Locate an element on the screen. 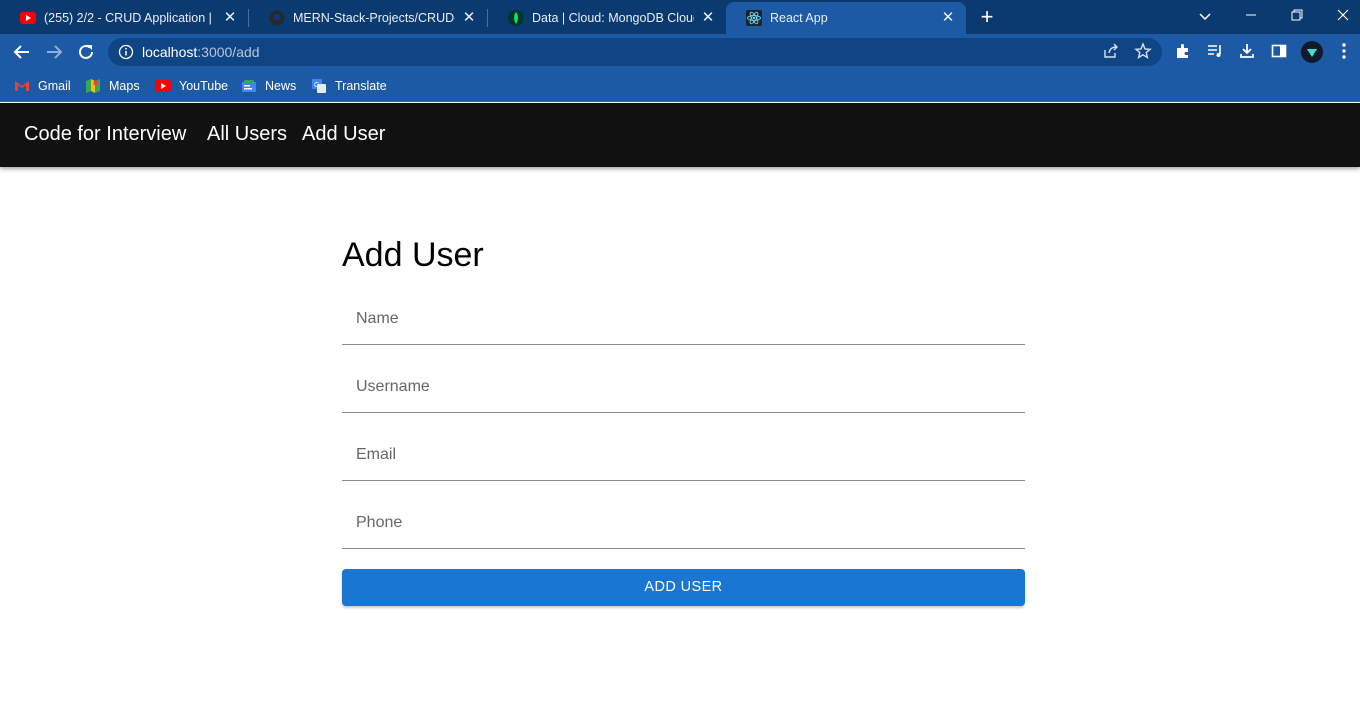  email-field: Email is located at coordinates (683, 457).